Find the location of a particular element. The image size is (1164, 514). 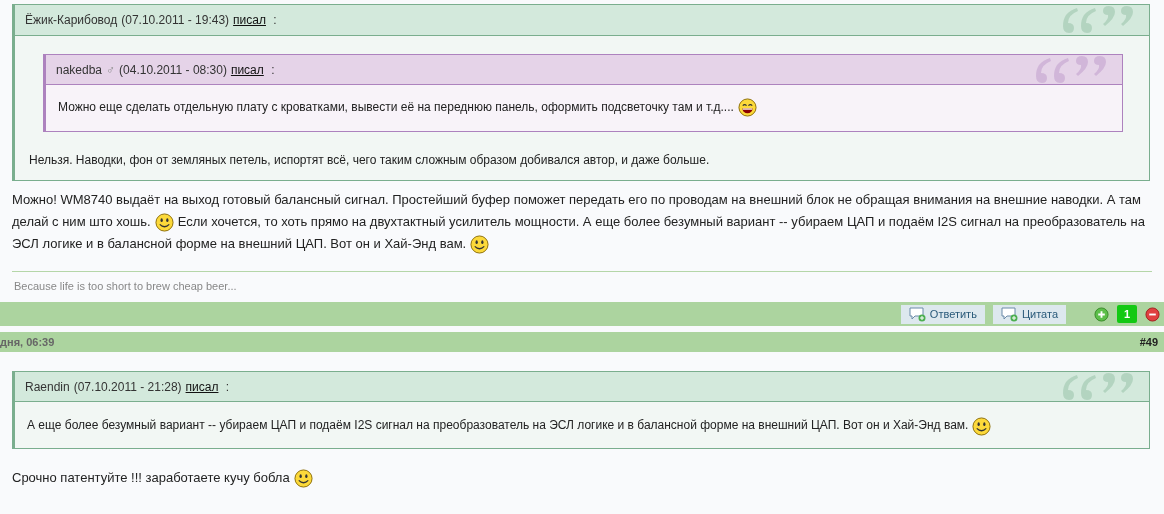

post-text: Срочно патентуйте !!! заработаете кучу бобла is located at coordinates (151, 477).